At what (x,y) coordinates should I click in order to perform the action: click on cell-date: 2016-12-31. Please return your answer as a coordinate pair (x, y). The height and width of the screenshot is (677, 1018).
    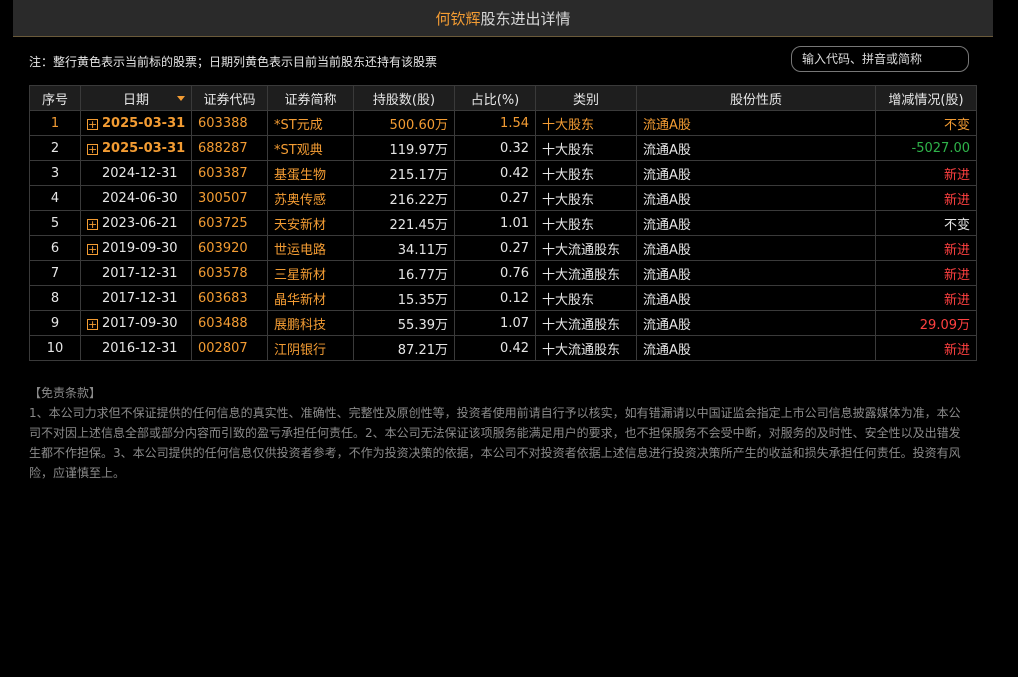
    Looking at the image, I should click on (136, 348).